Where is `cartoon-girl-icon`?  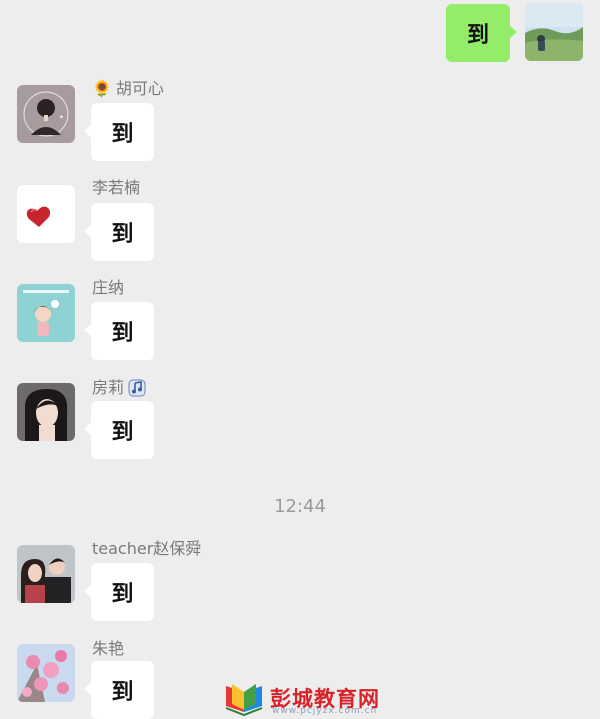
cartoon-girl-icon is located at coordinates (46, 313).